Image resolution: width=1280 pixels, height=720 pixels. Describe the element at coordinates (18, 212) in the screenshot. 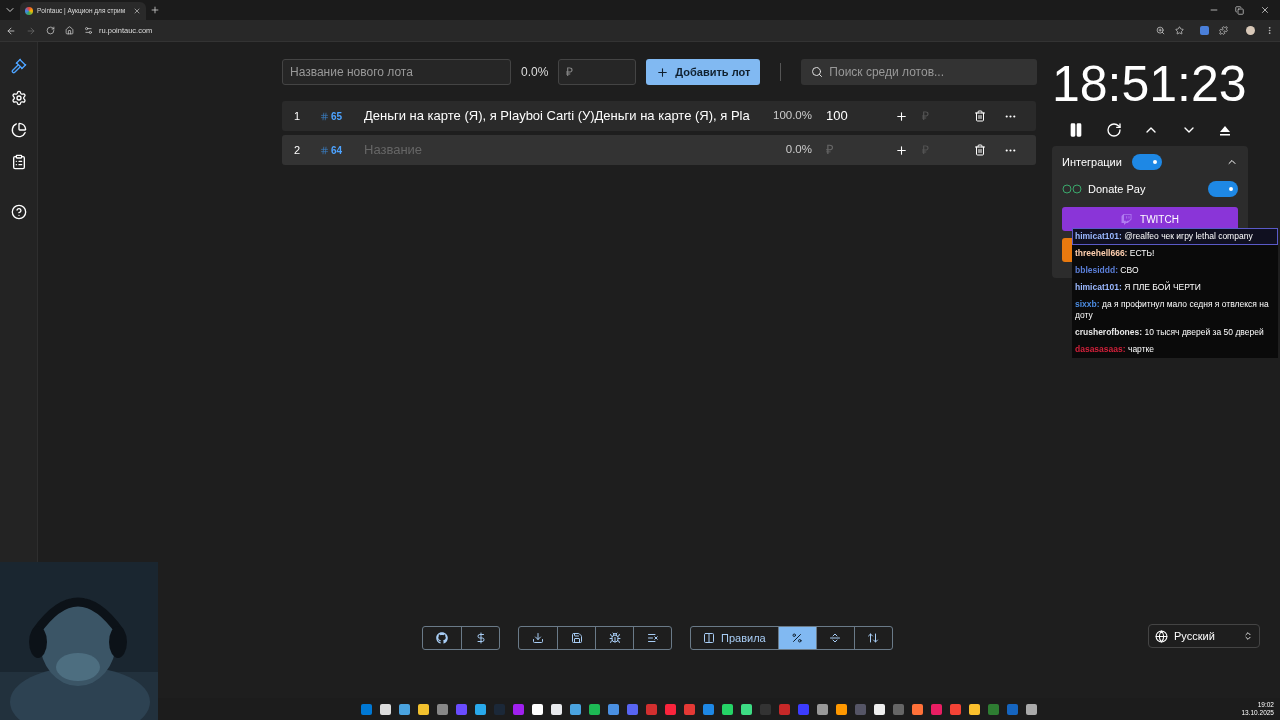

I see `help-icon` at that location.